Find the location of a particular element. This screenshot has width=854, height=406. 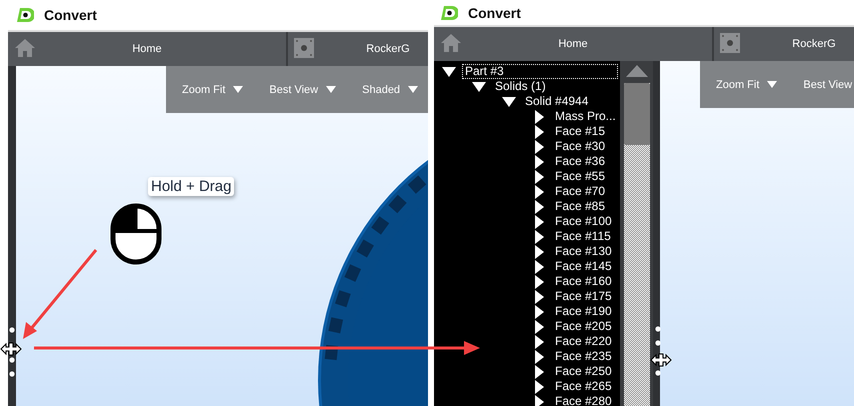

resize-cursor-icon is located at coordinates (661, 360).